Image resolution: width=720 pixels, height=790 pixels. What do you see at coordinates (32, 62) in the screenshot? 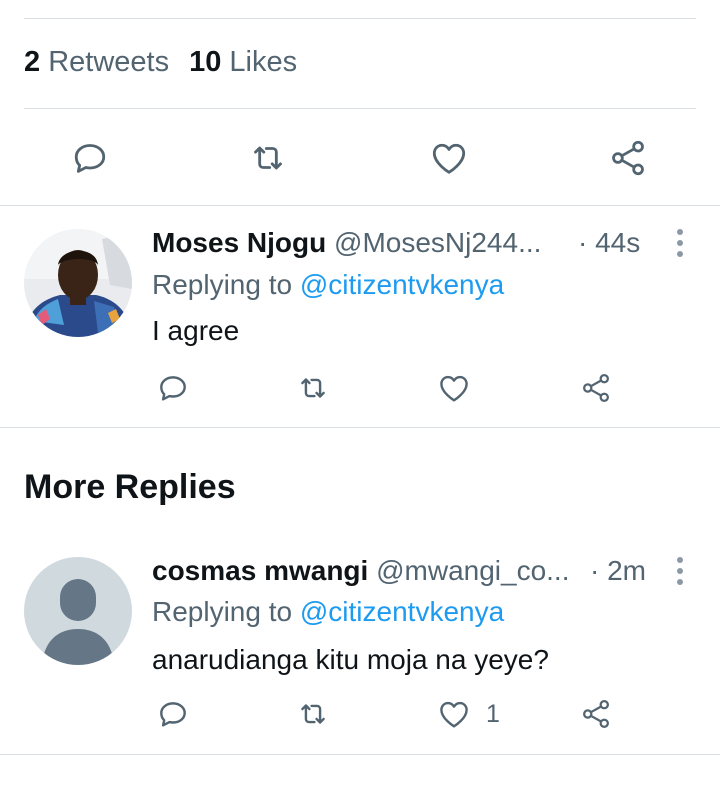
I see `retweets-count: 2` at bounding box center [32, 62].